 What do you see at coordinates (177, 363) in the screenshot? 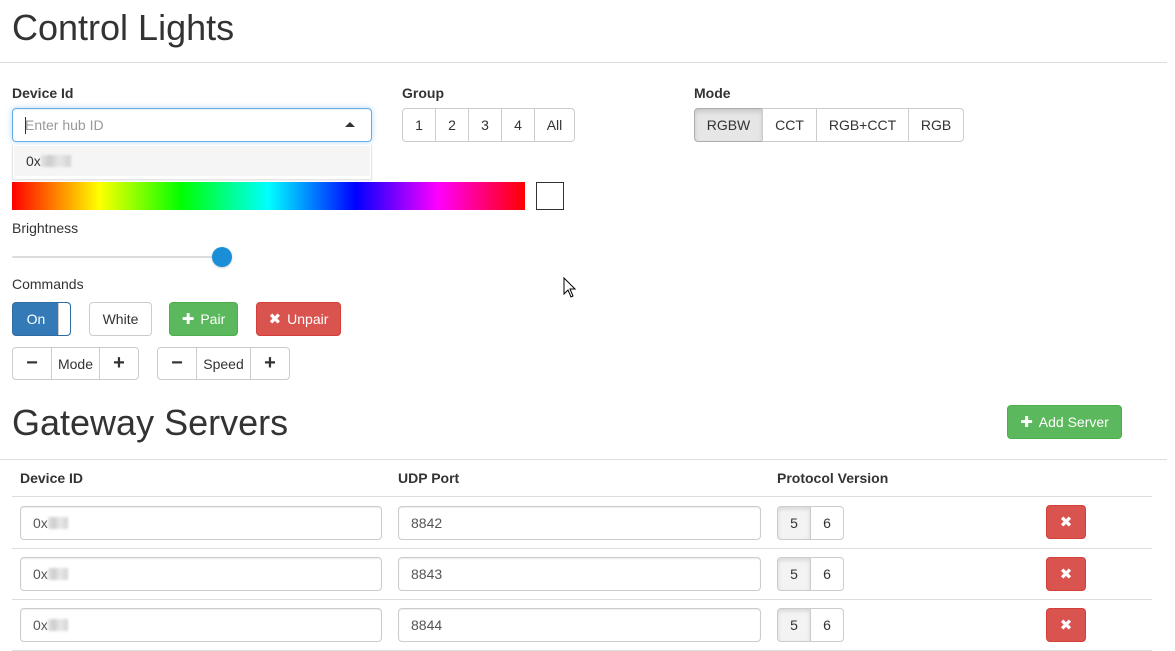
I see `speed-decrement-button: −` at bounding box center [177, 363].